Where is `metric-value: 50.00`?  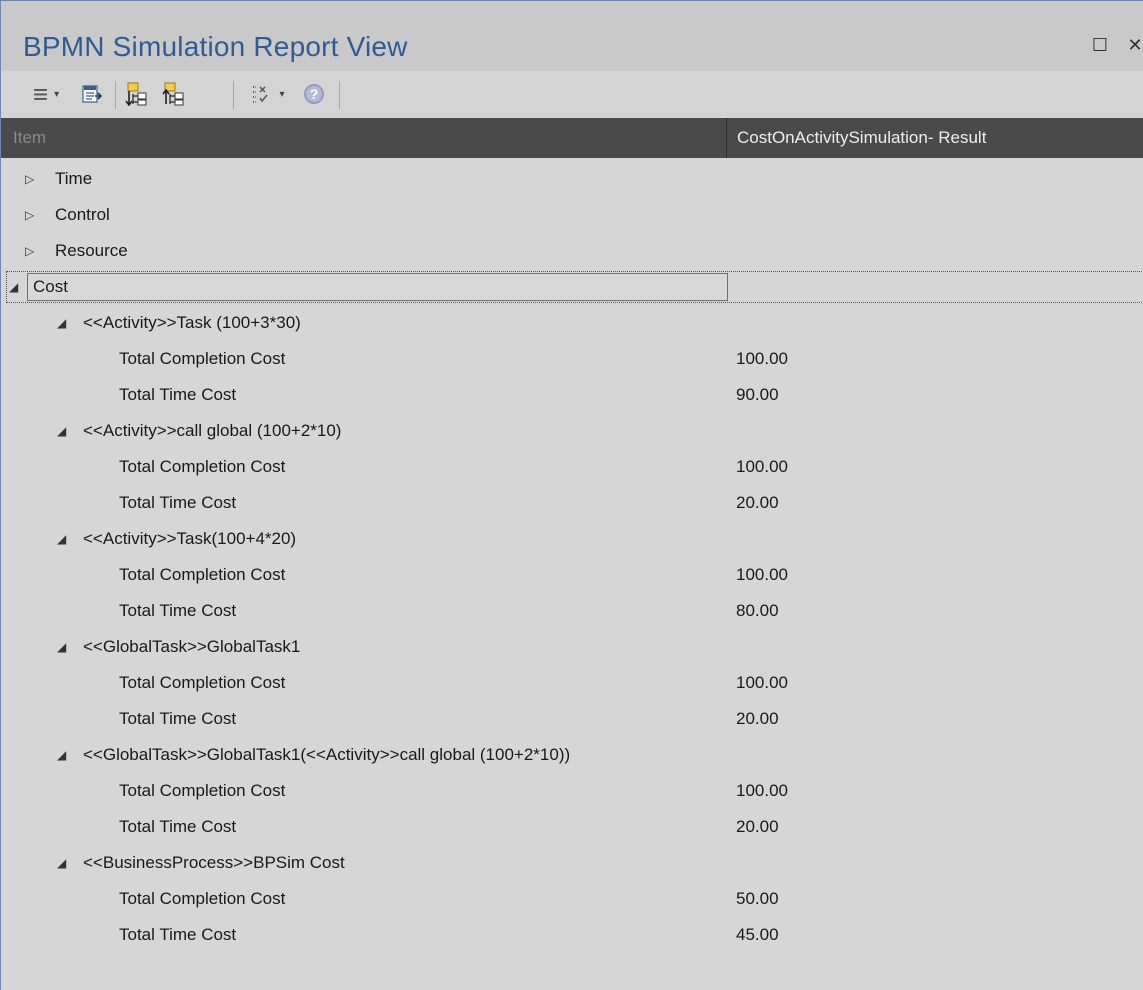 metric-value: 50.00 is located at coordinates (757, 898).